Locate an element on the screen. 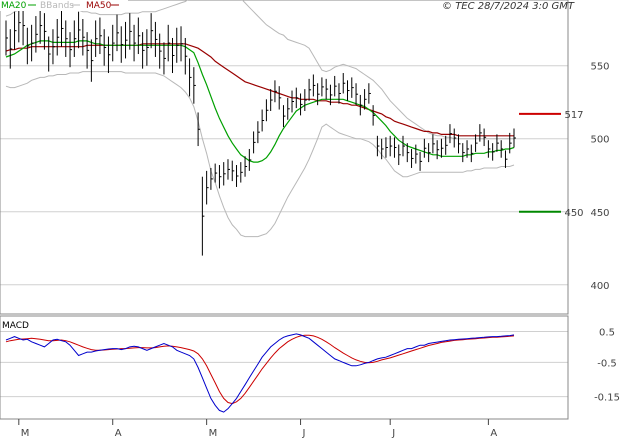 This screenshot has width=627, height=440. macd-line is located at coordinates (260, 373).